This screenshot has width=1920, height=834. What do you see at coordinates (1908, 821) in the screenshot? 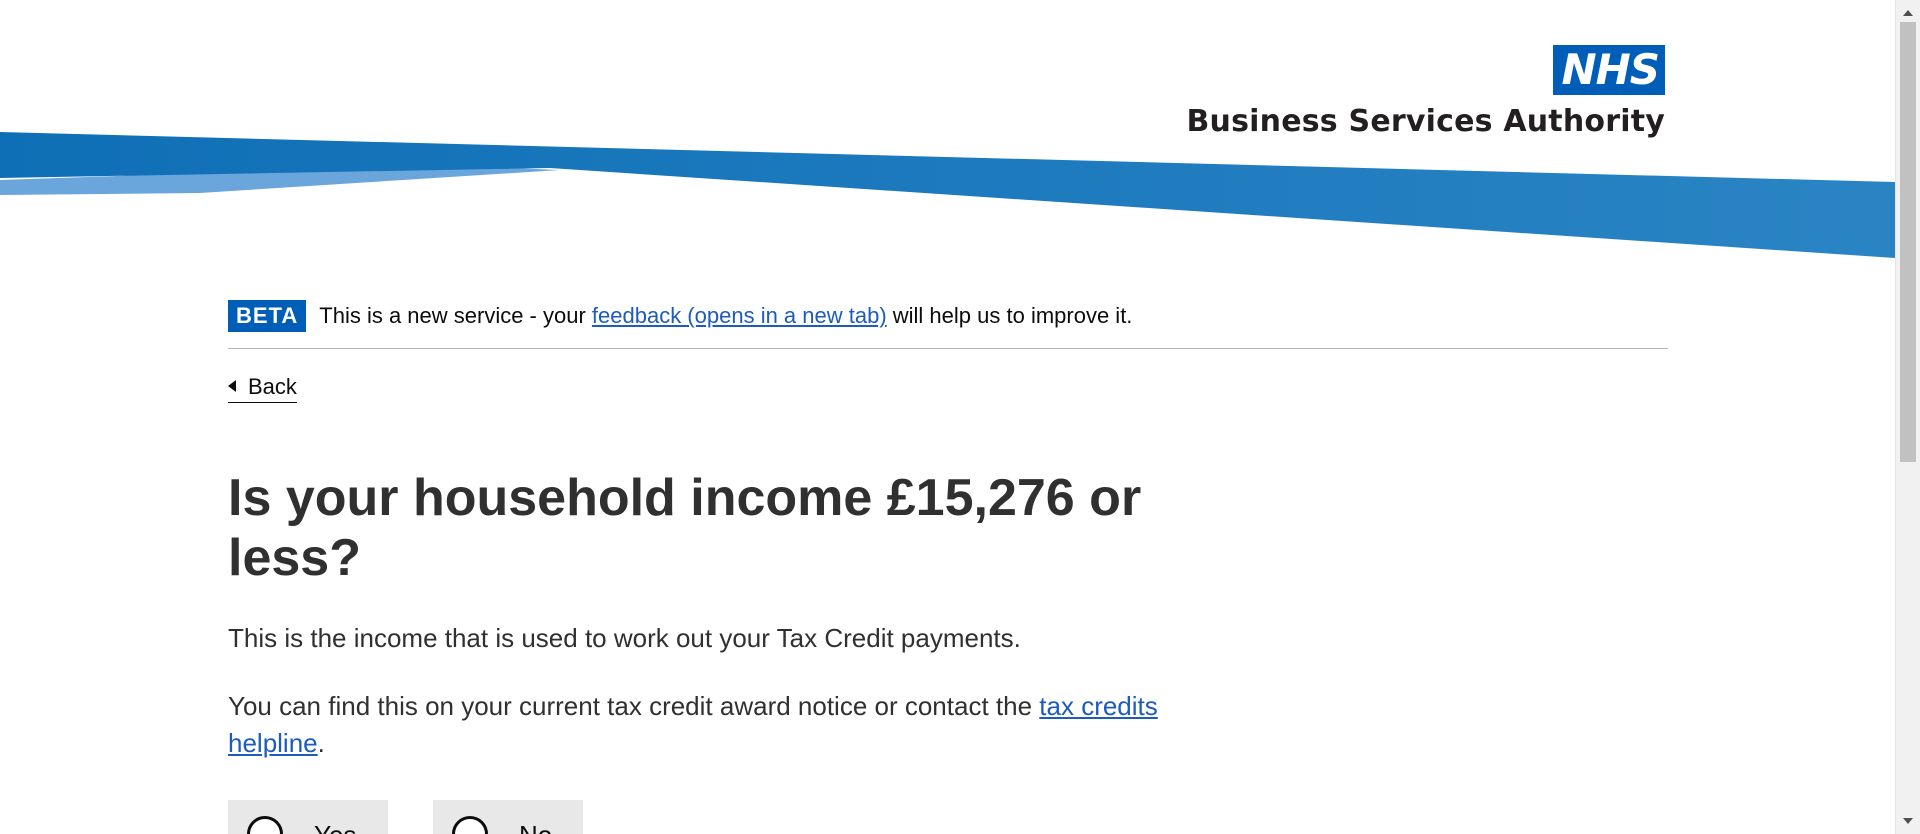
I see `scroll-down-arrow-icon` at bounding box center [1908, 821].